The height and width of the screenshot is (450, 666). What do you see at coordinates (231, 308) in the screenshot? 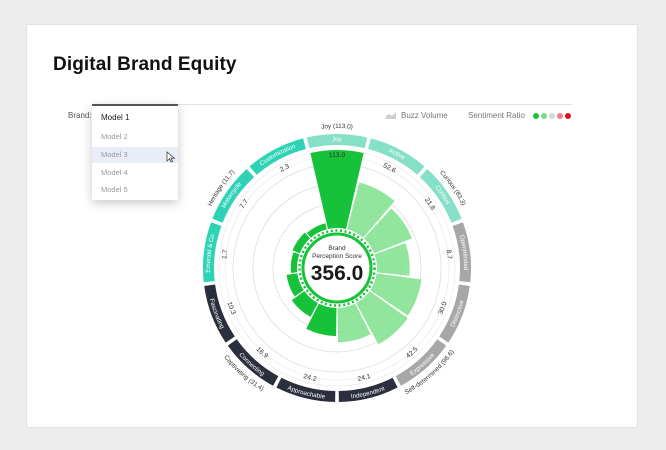
I see `segment-value: 10.3` at bounding box center [231, 308].